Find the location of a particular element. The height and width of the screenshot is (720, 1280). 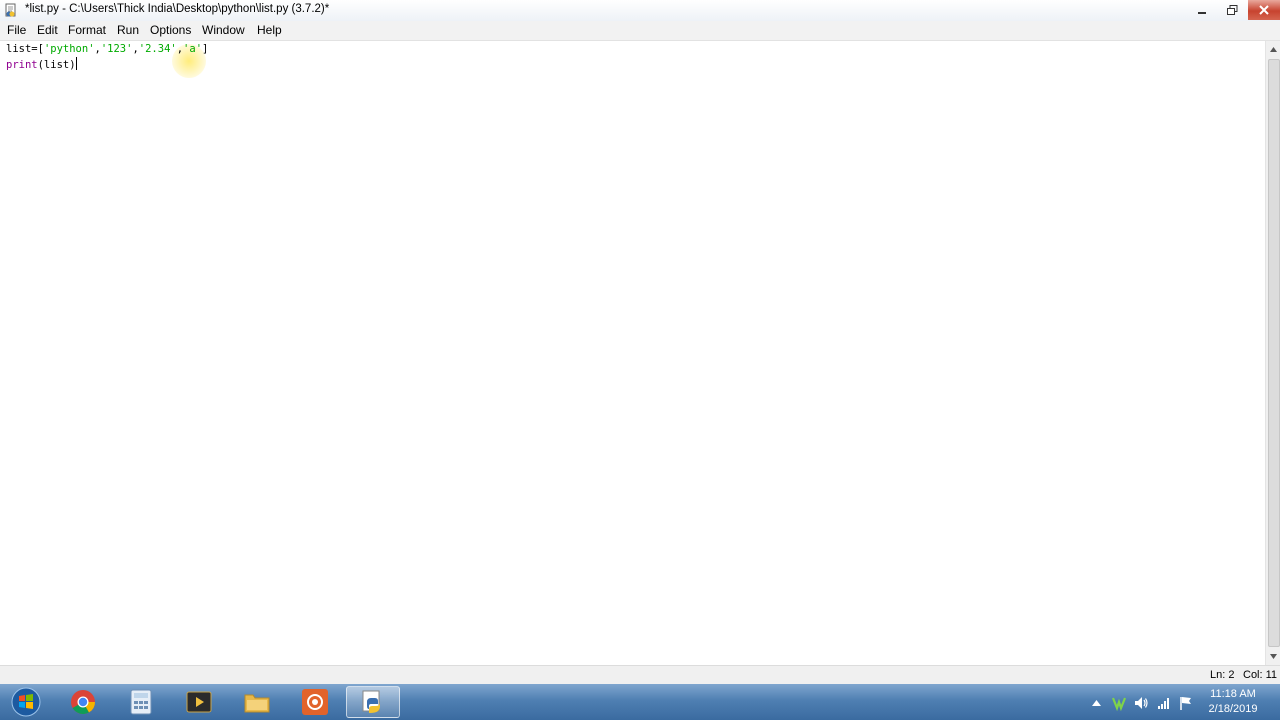

calculator-icon is located at coordinates (141, 702).